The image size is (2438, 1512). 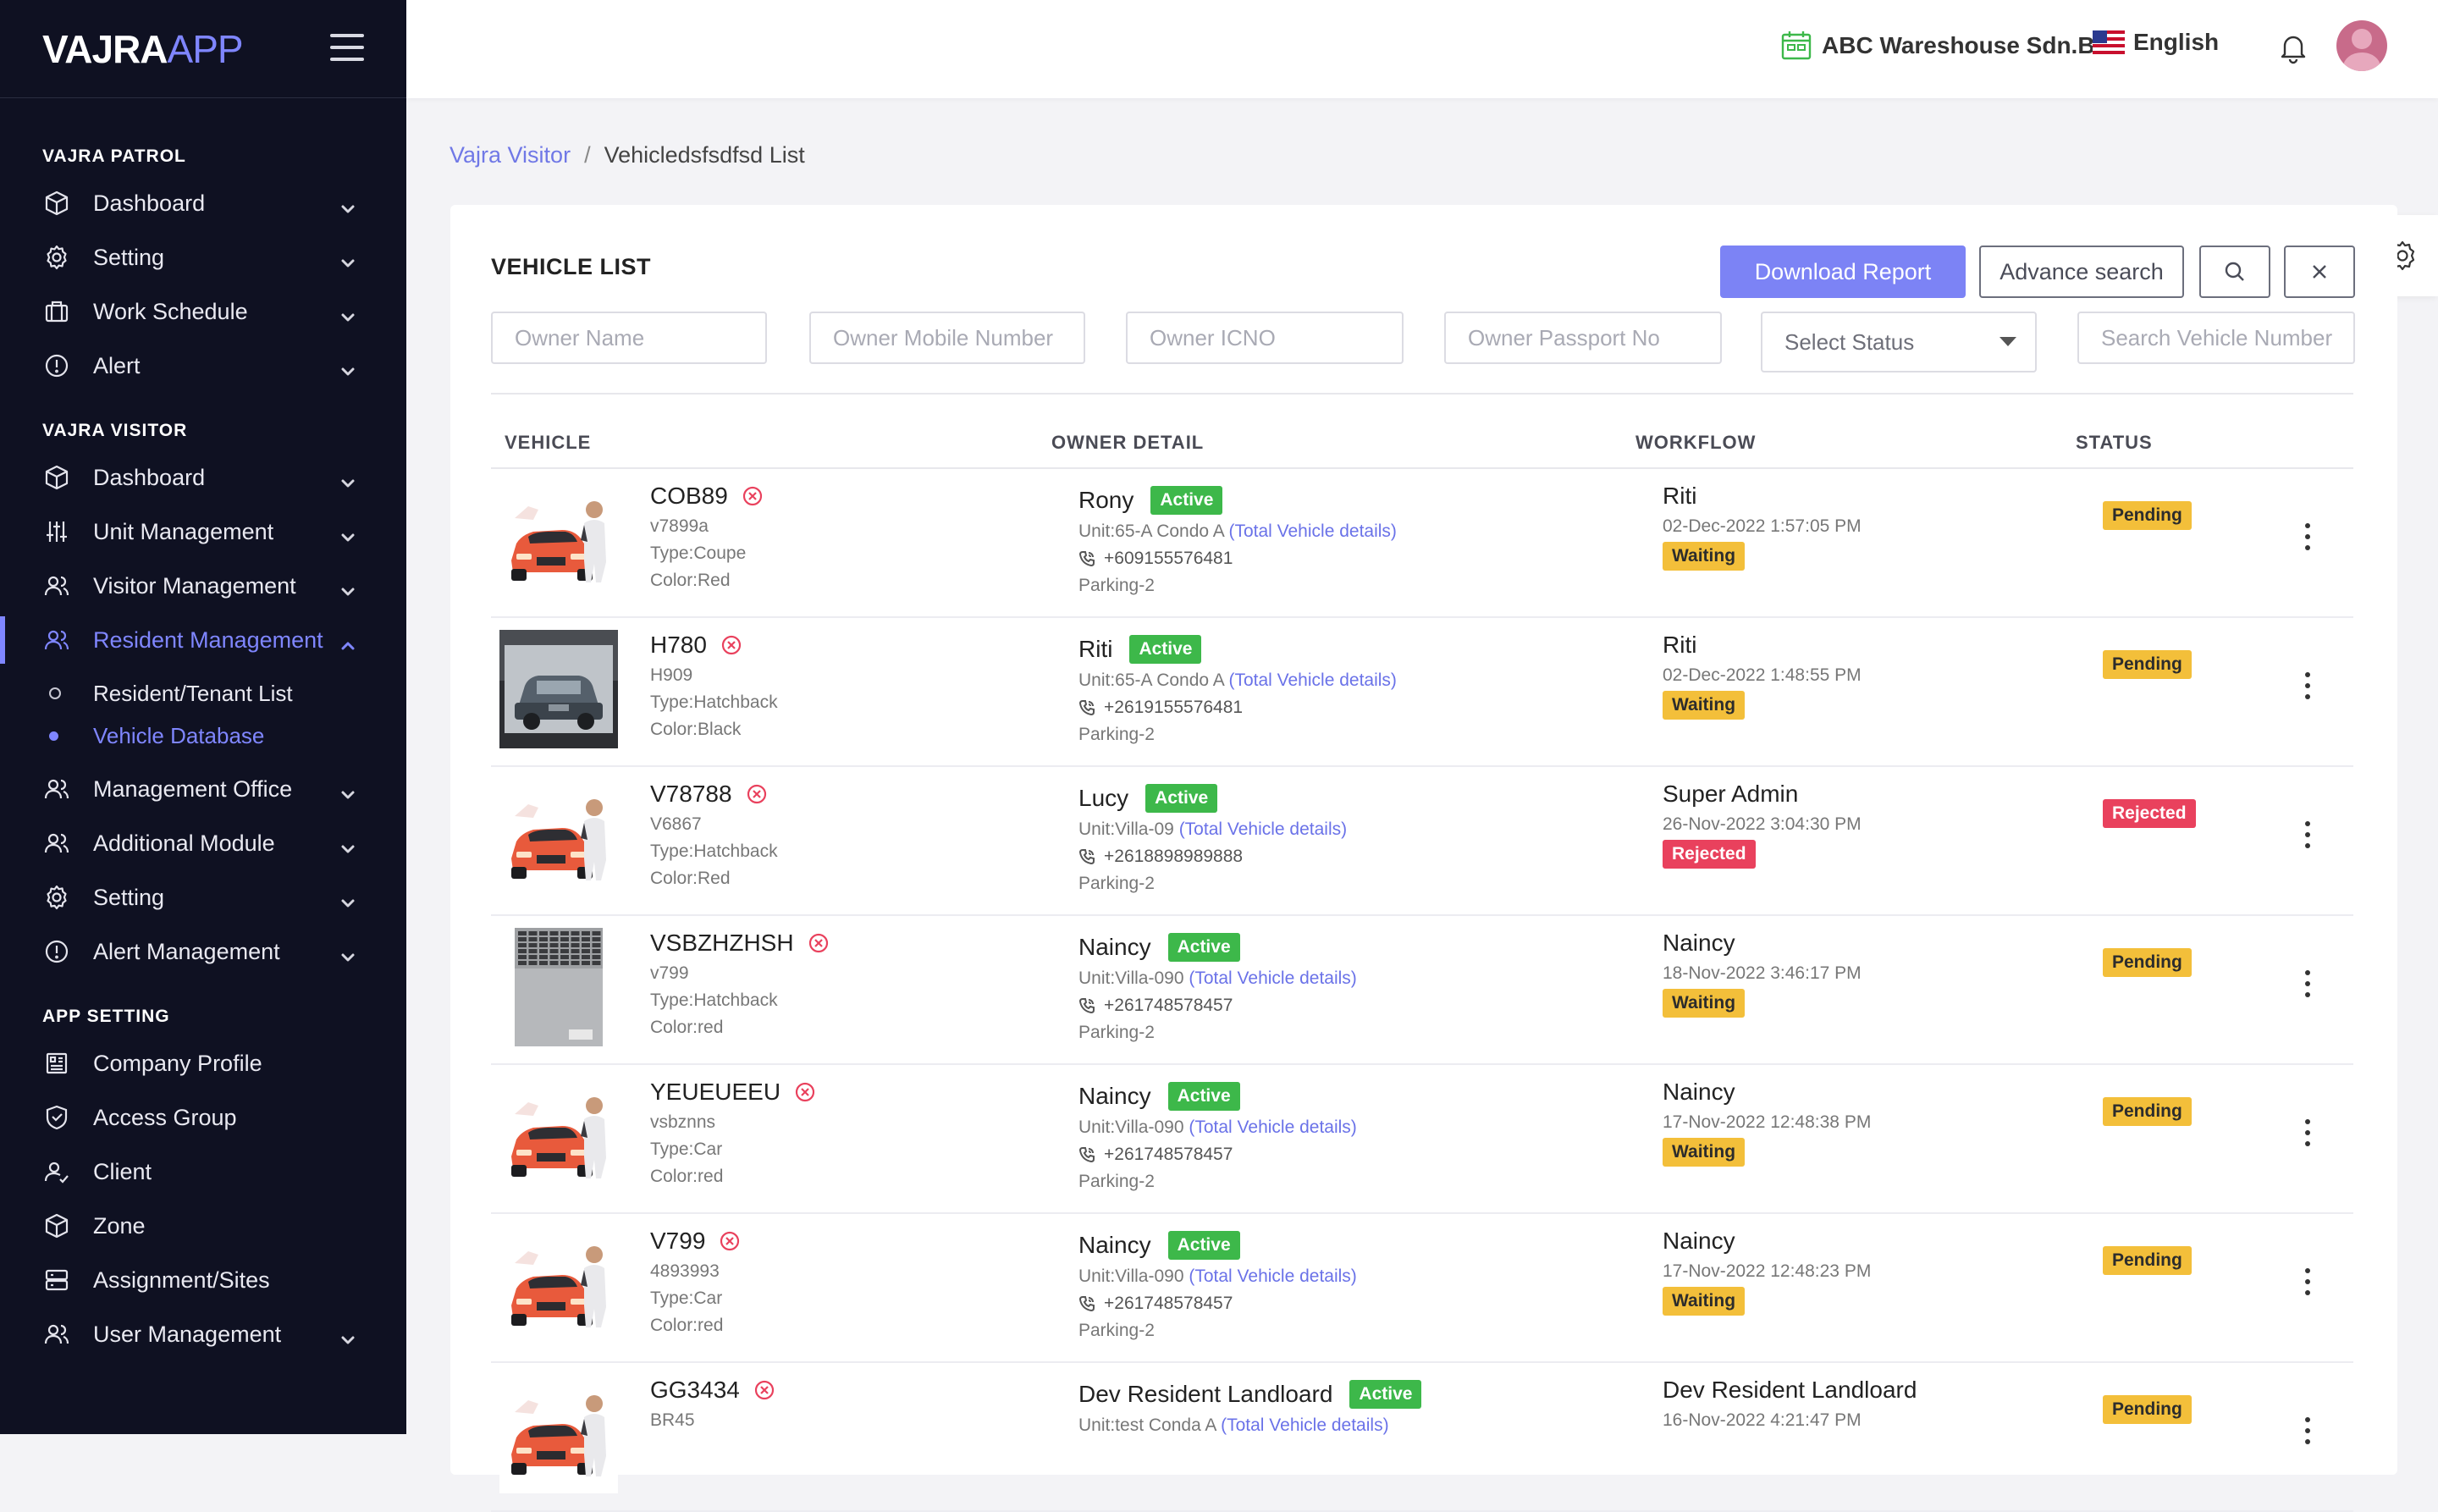 What do you see at coordinates (629, 338) in the screenshot?
I see `owner-name-input: Owner Name` at bounding box center [629, 338].